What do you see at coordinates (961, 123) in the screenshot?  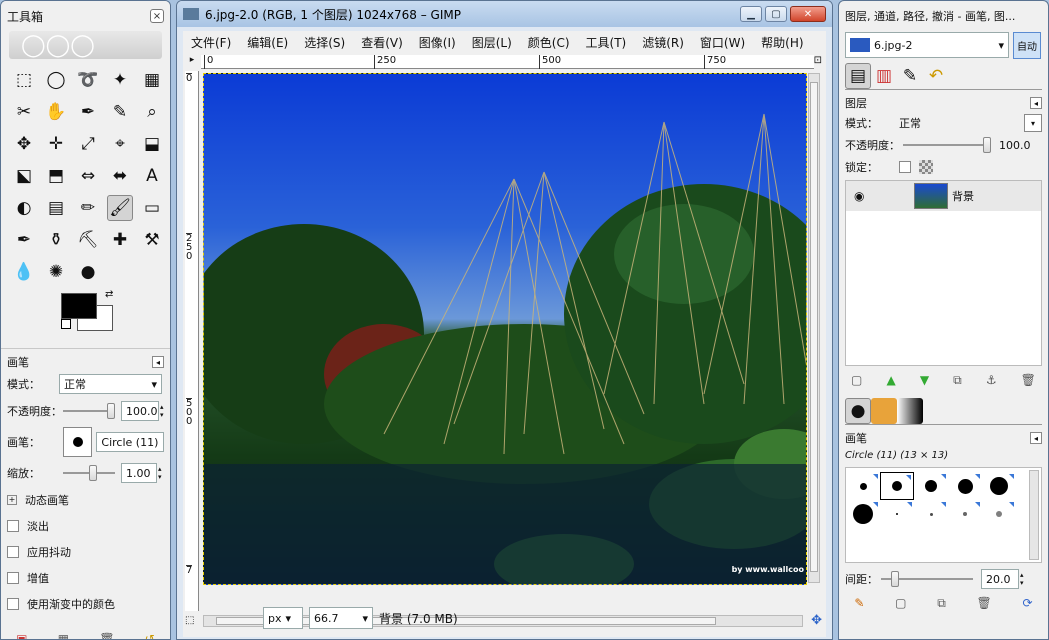 I see `layers-mode-value: 正常` at bounding box center [961, 123].